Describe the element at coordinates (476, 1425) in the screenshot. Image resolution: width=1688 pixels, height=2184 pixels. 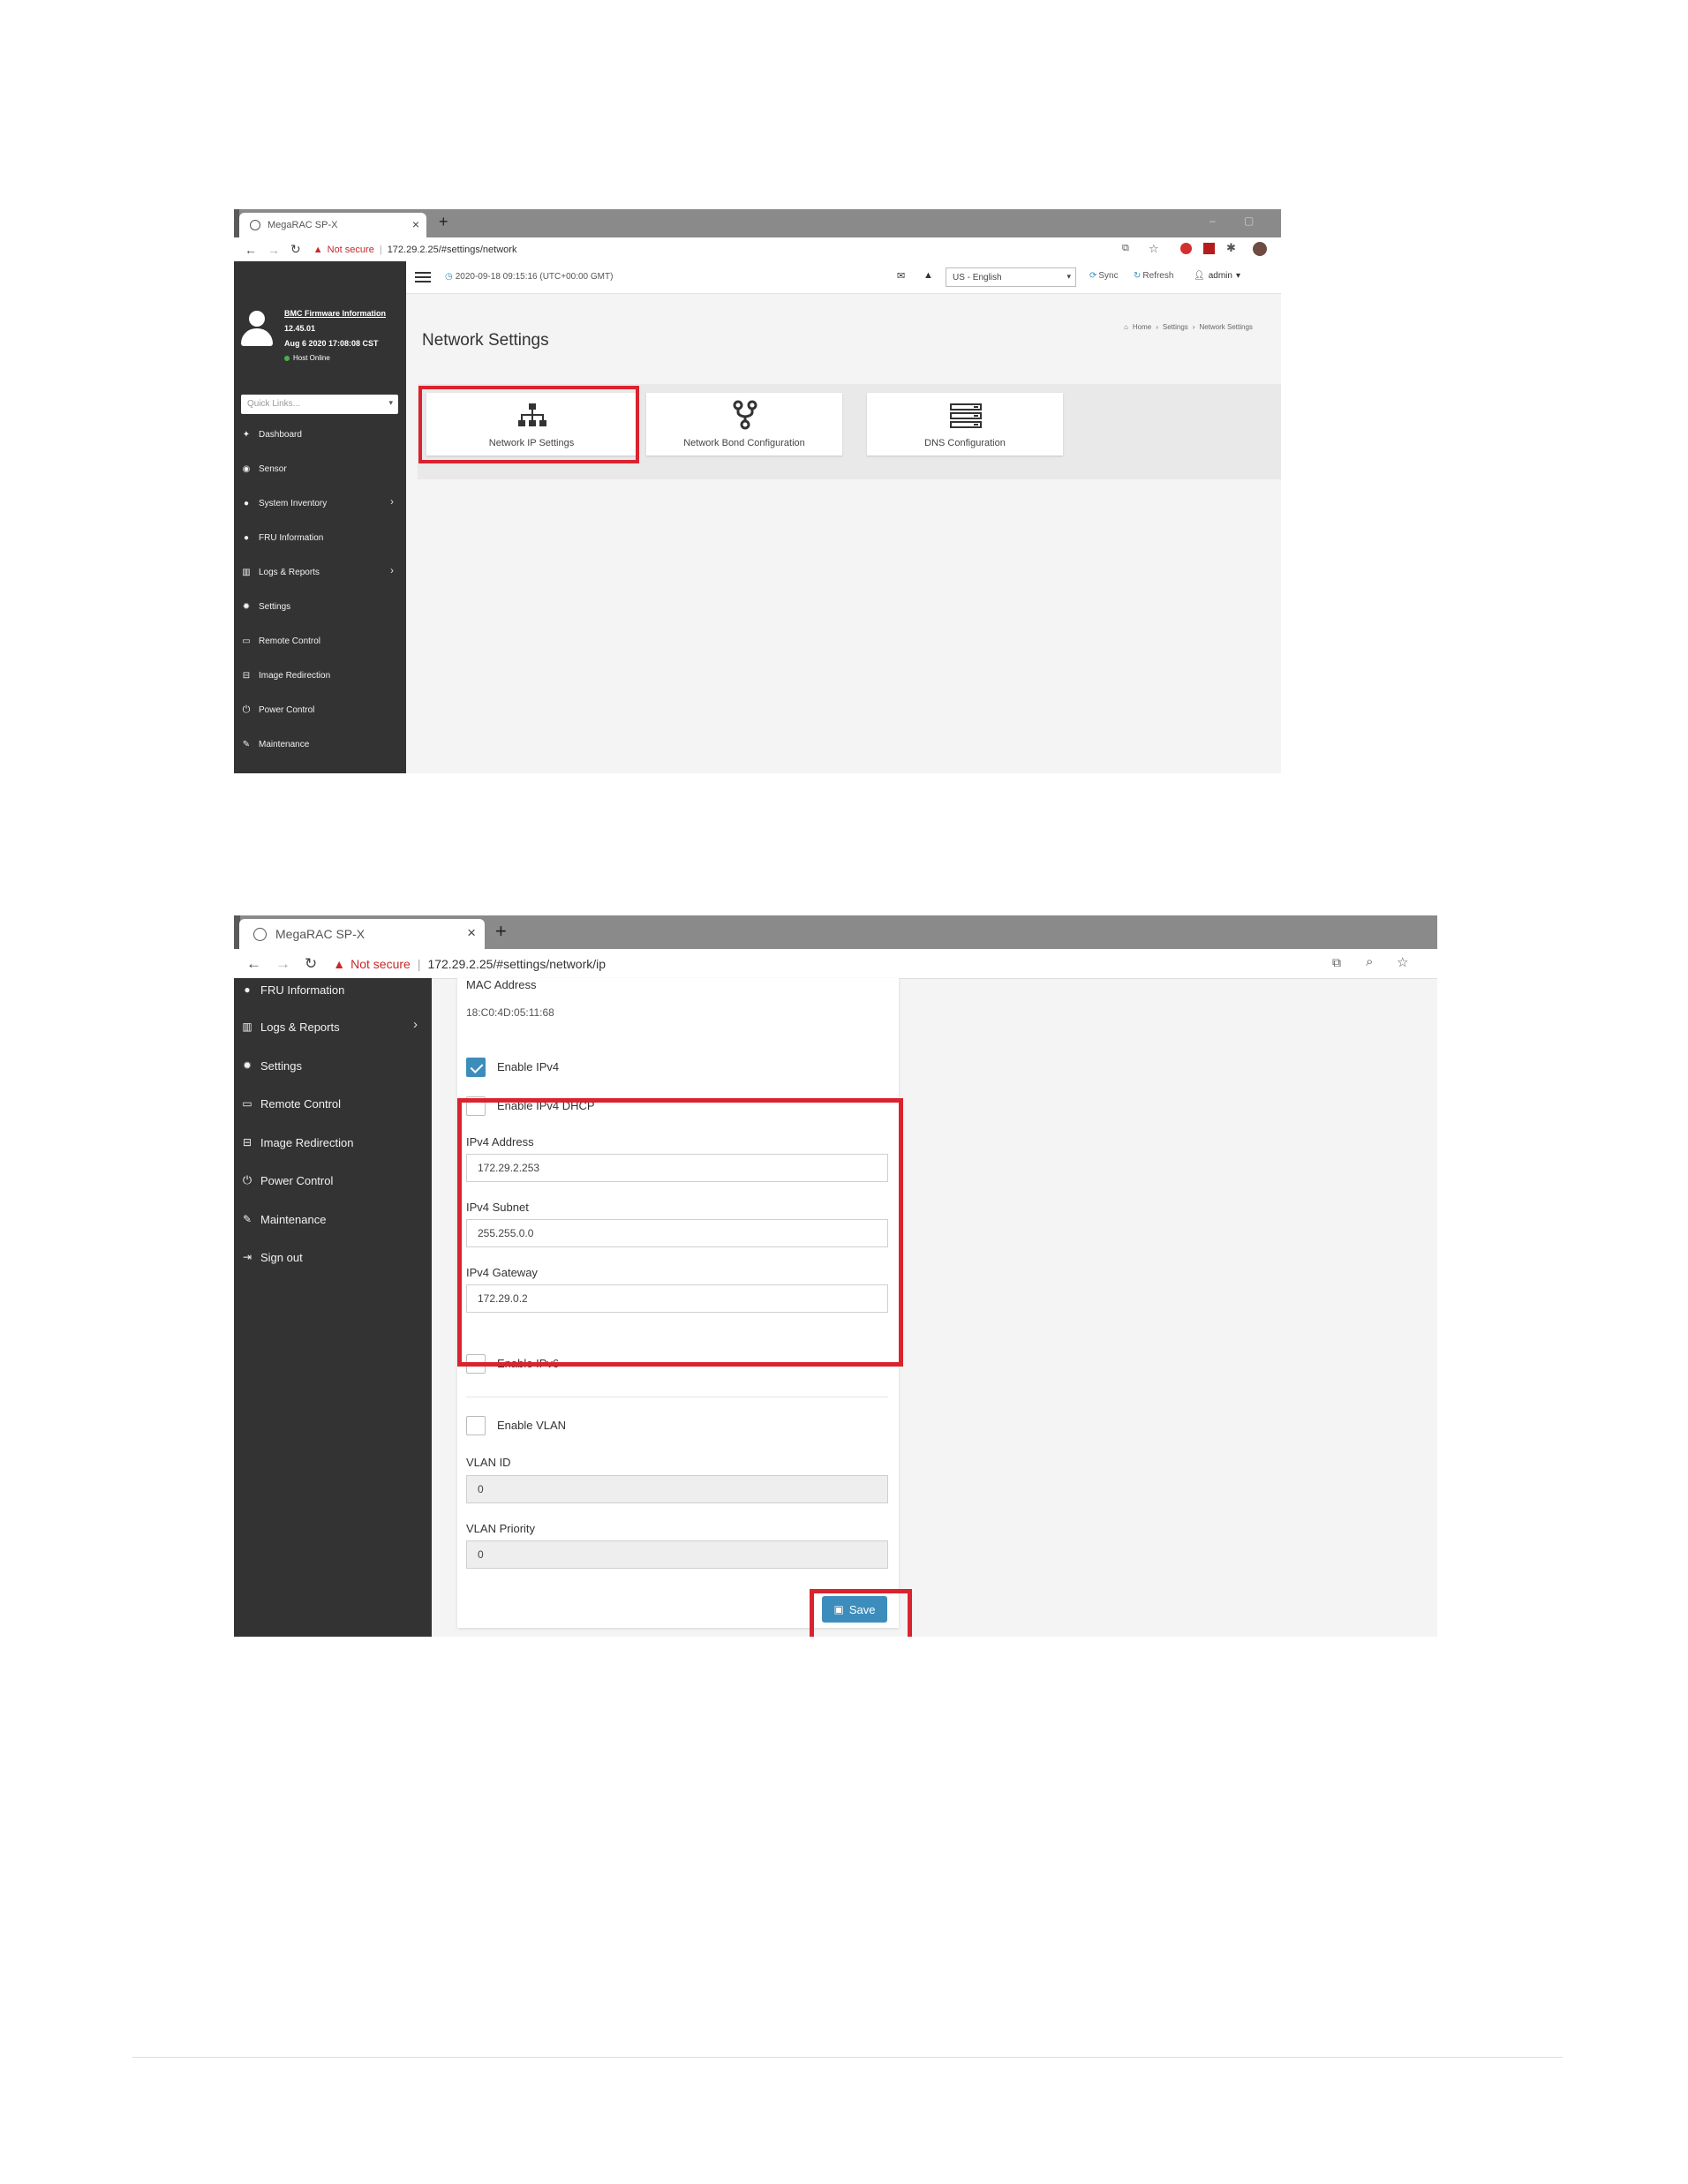
I see `enable-vlan-checkbox` at that location.